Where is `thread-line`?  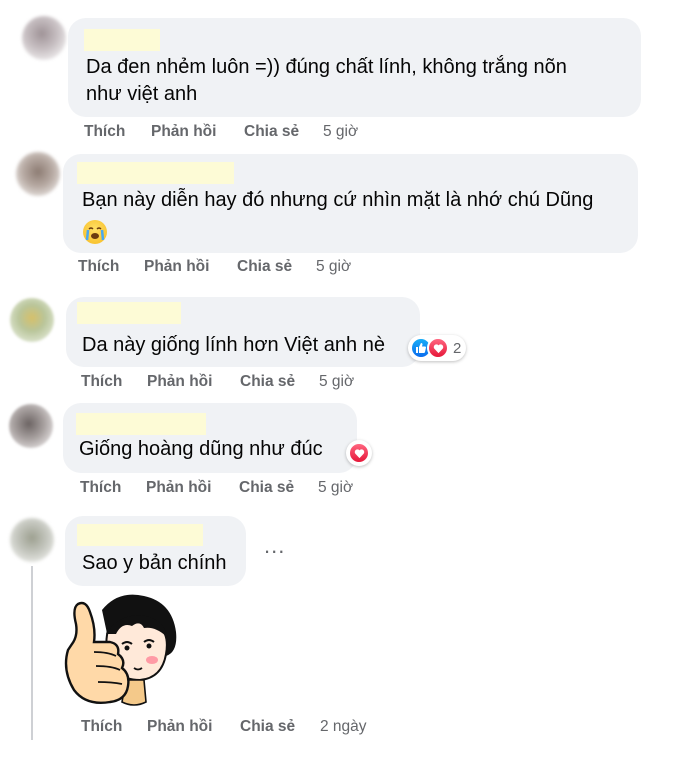 thread-line is located at coordinates (32, 653).